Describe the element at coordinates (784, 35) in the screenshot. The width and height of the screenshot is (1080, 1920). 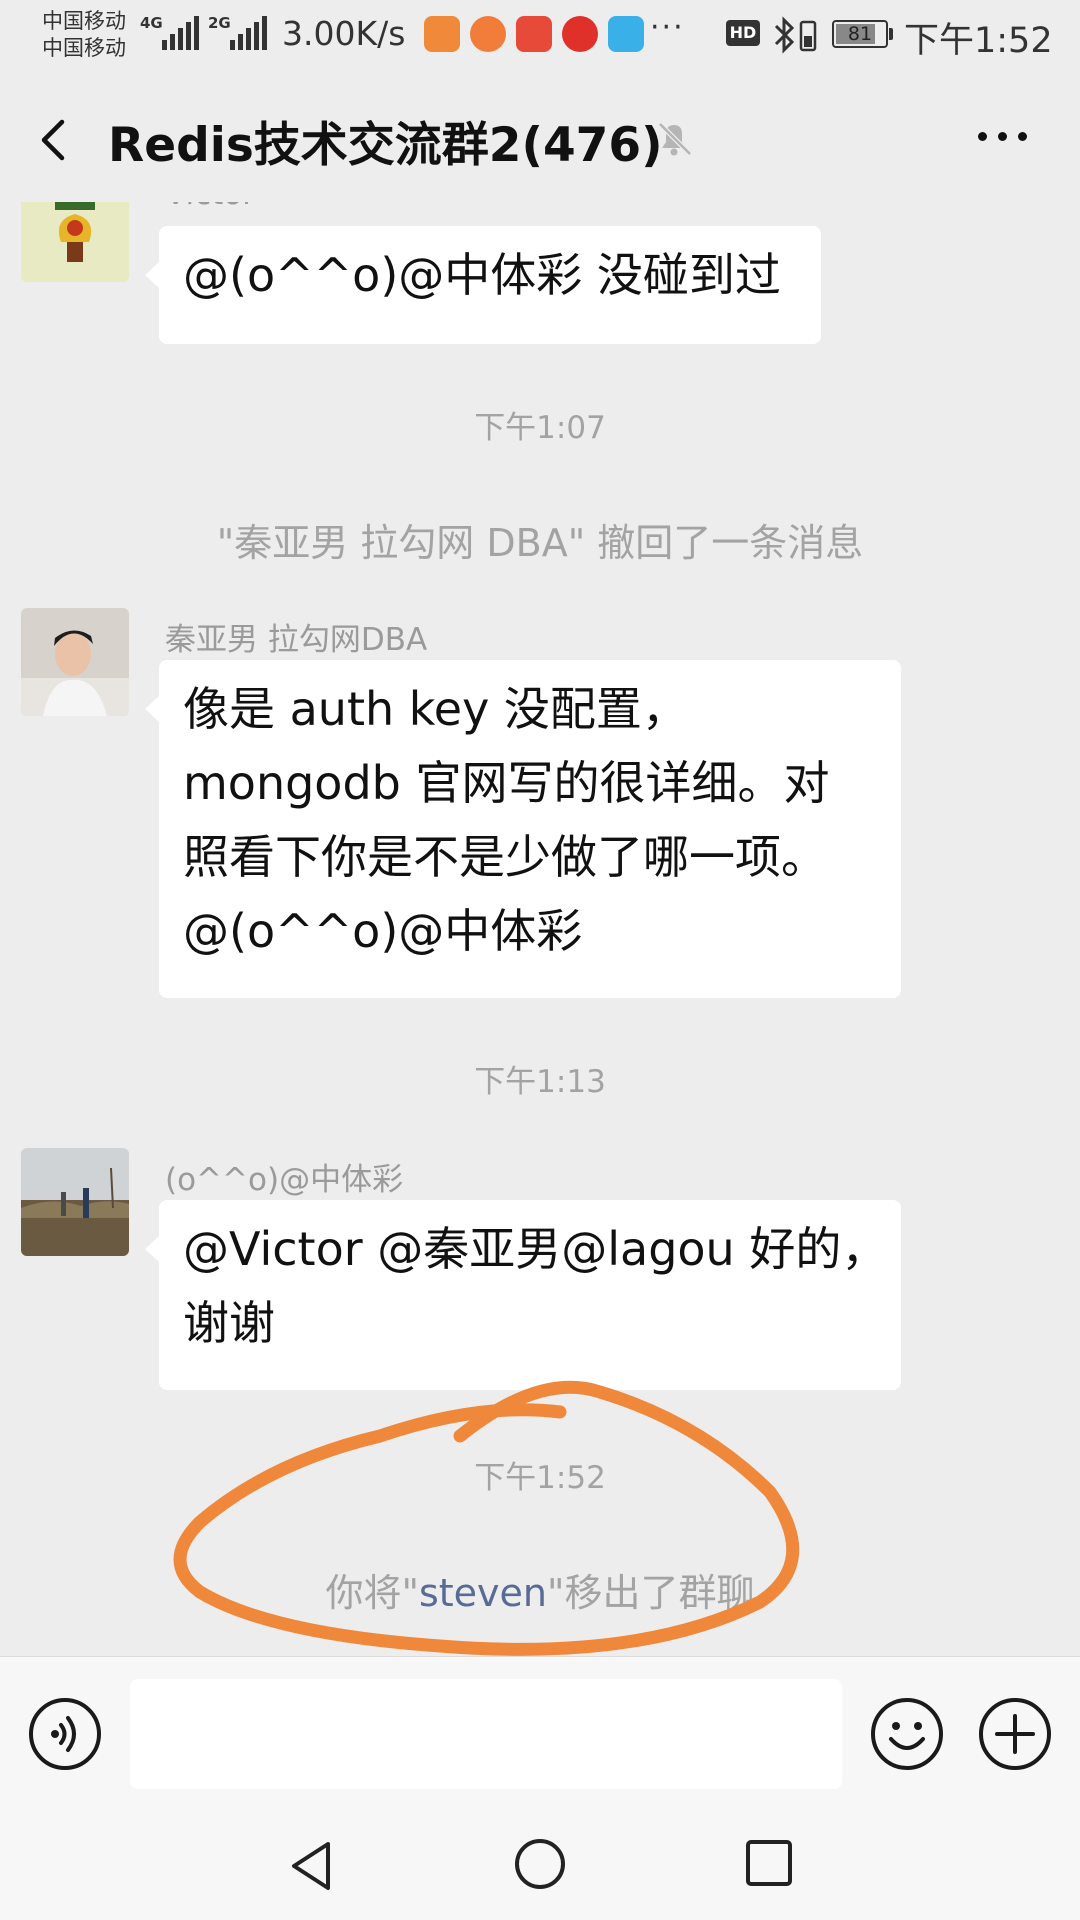
I see `bluetooth-icon` at that location.